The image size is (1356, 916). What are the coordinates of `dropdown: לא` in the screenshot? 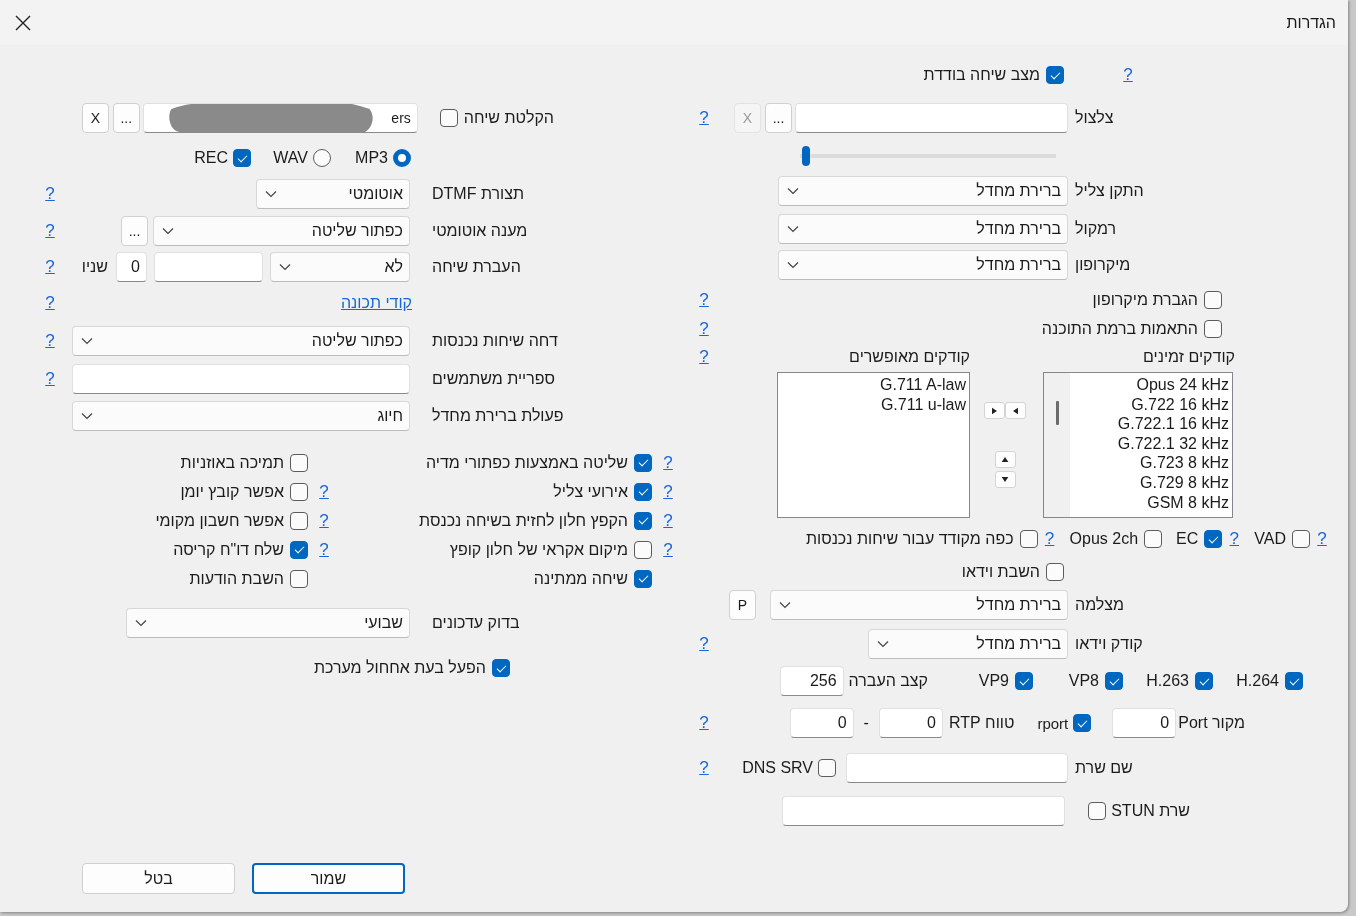 It's located at (340, 267).